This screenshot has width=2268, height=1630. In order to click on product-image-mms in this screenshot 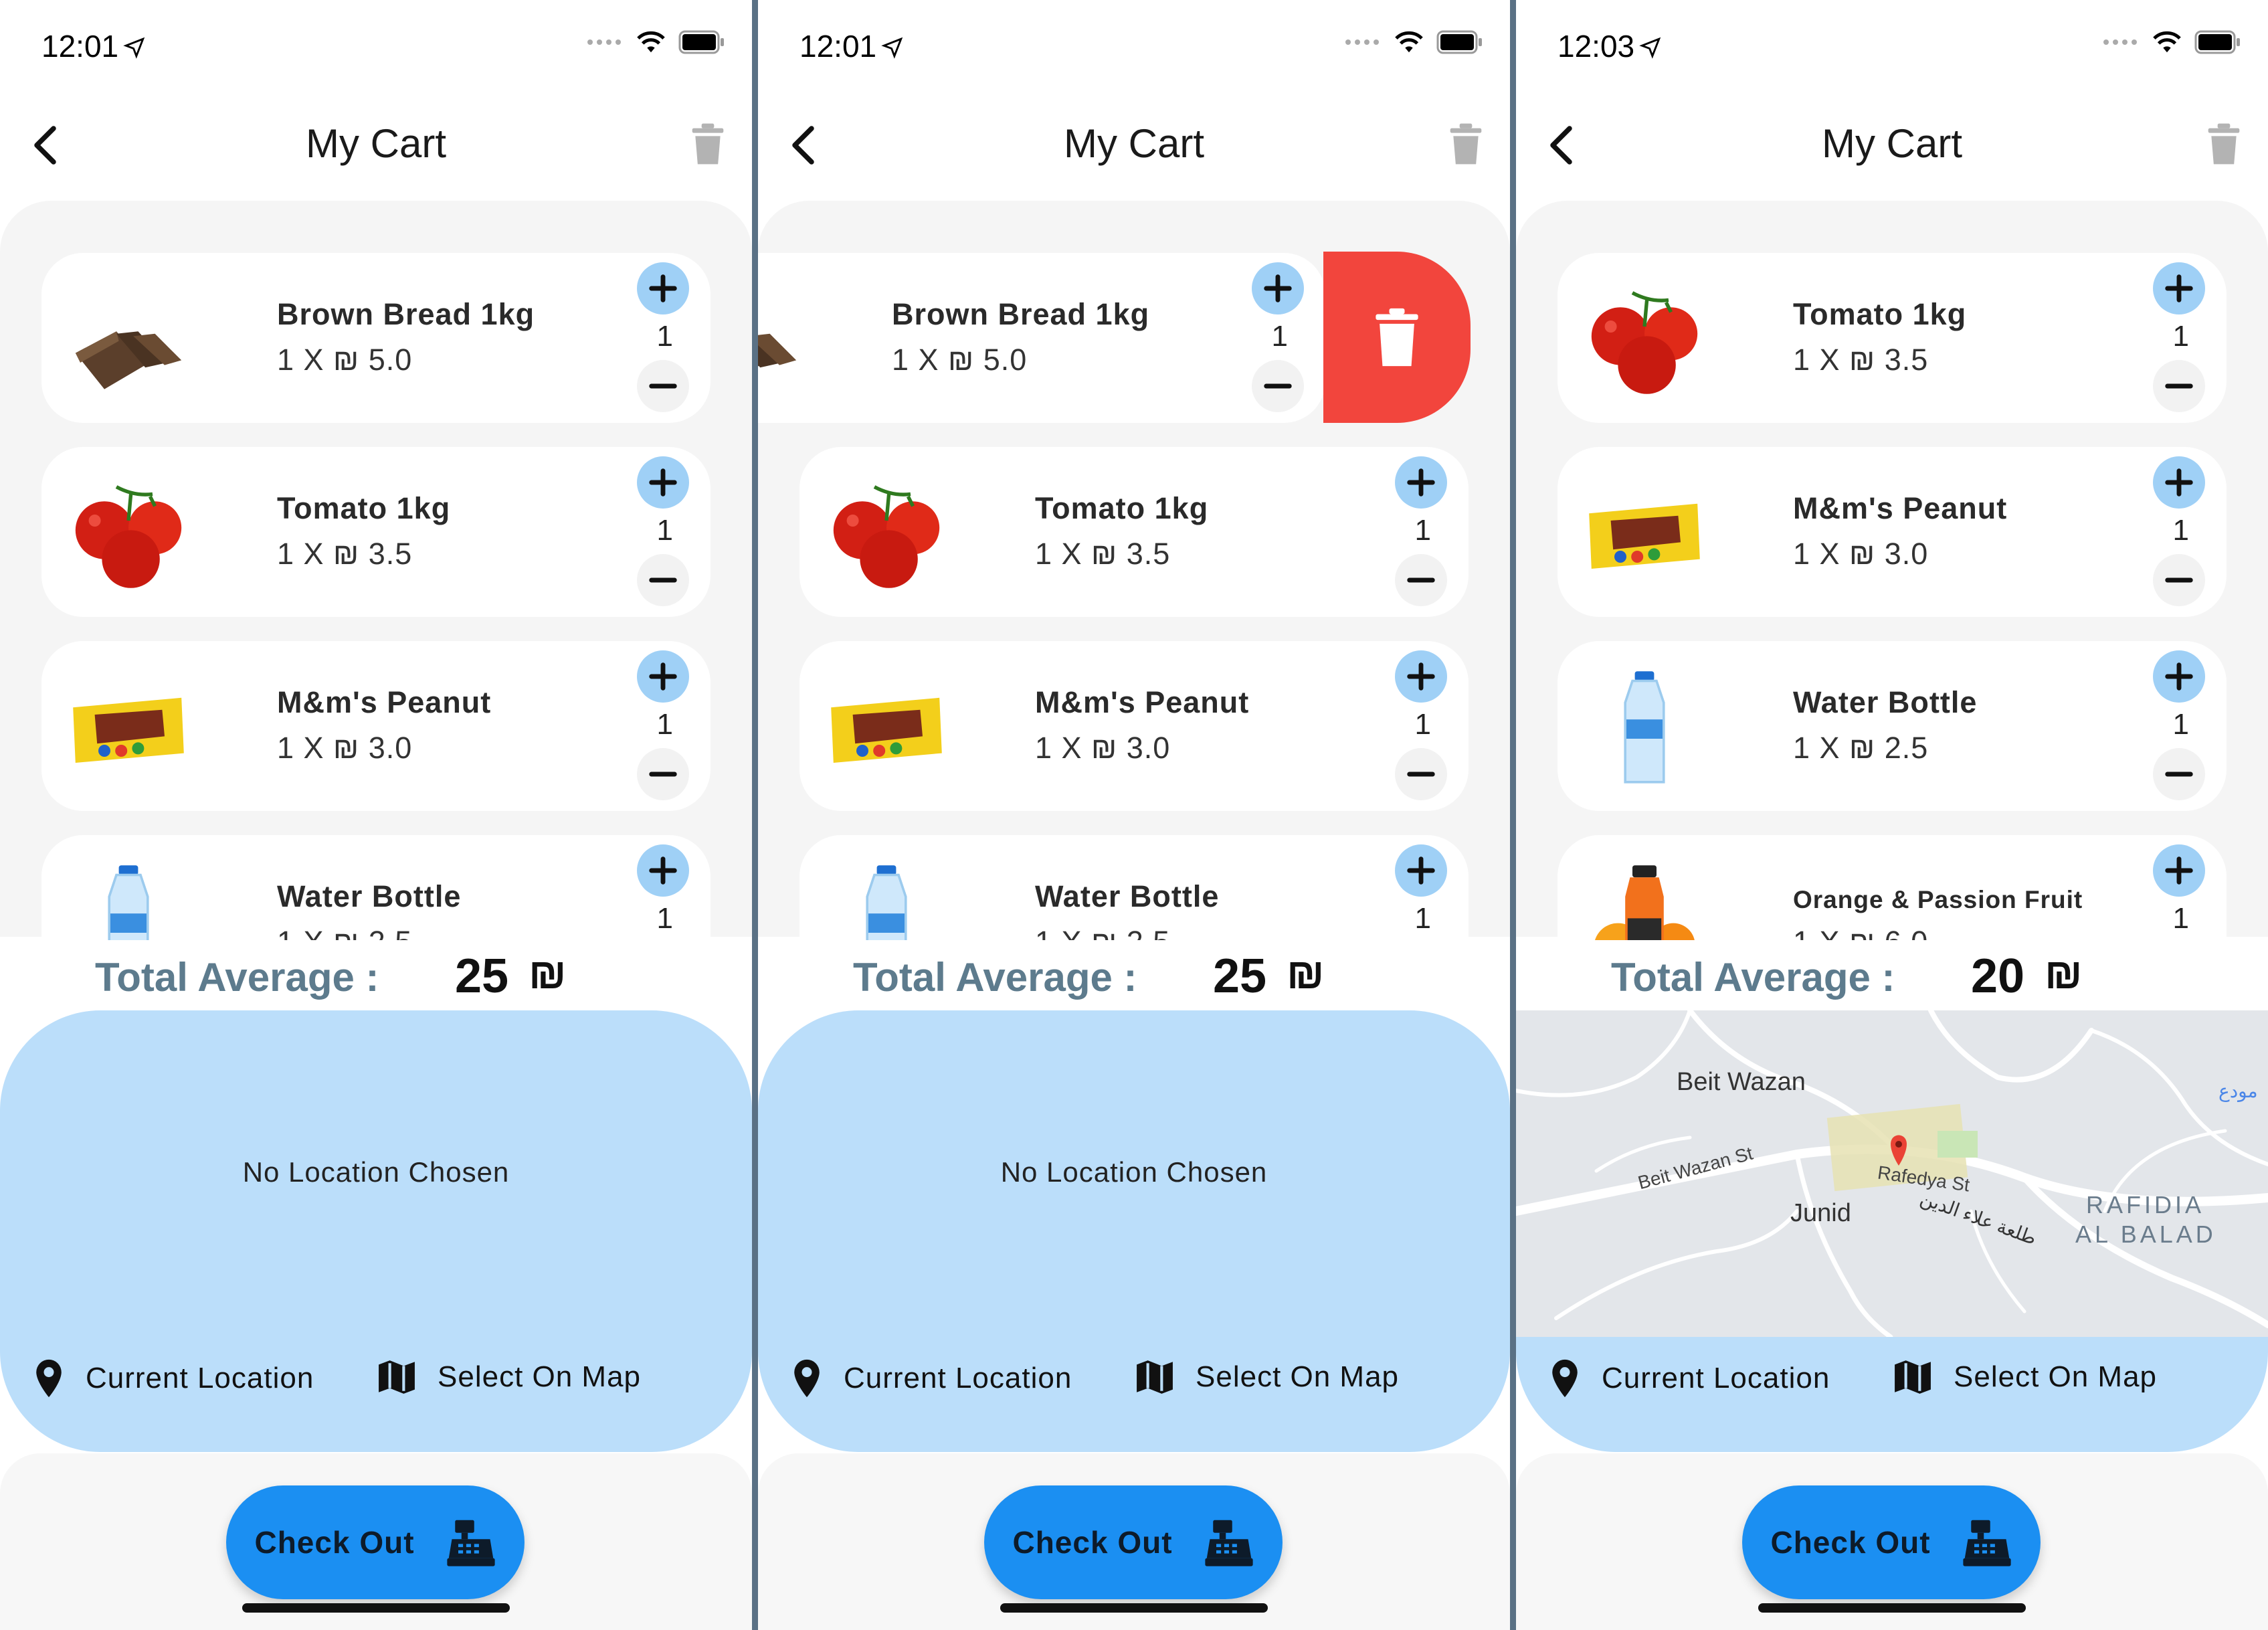, I will do `click(128, 730)`.